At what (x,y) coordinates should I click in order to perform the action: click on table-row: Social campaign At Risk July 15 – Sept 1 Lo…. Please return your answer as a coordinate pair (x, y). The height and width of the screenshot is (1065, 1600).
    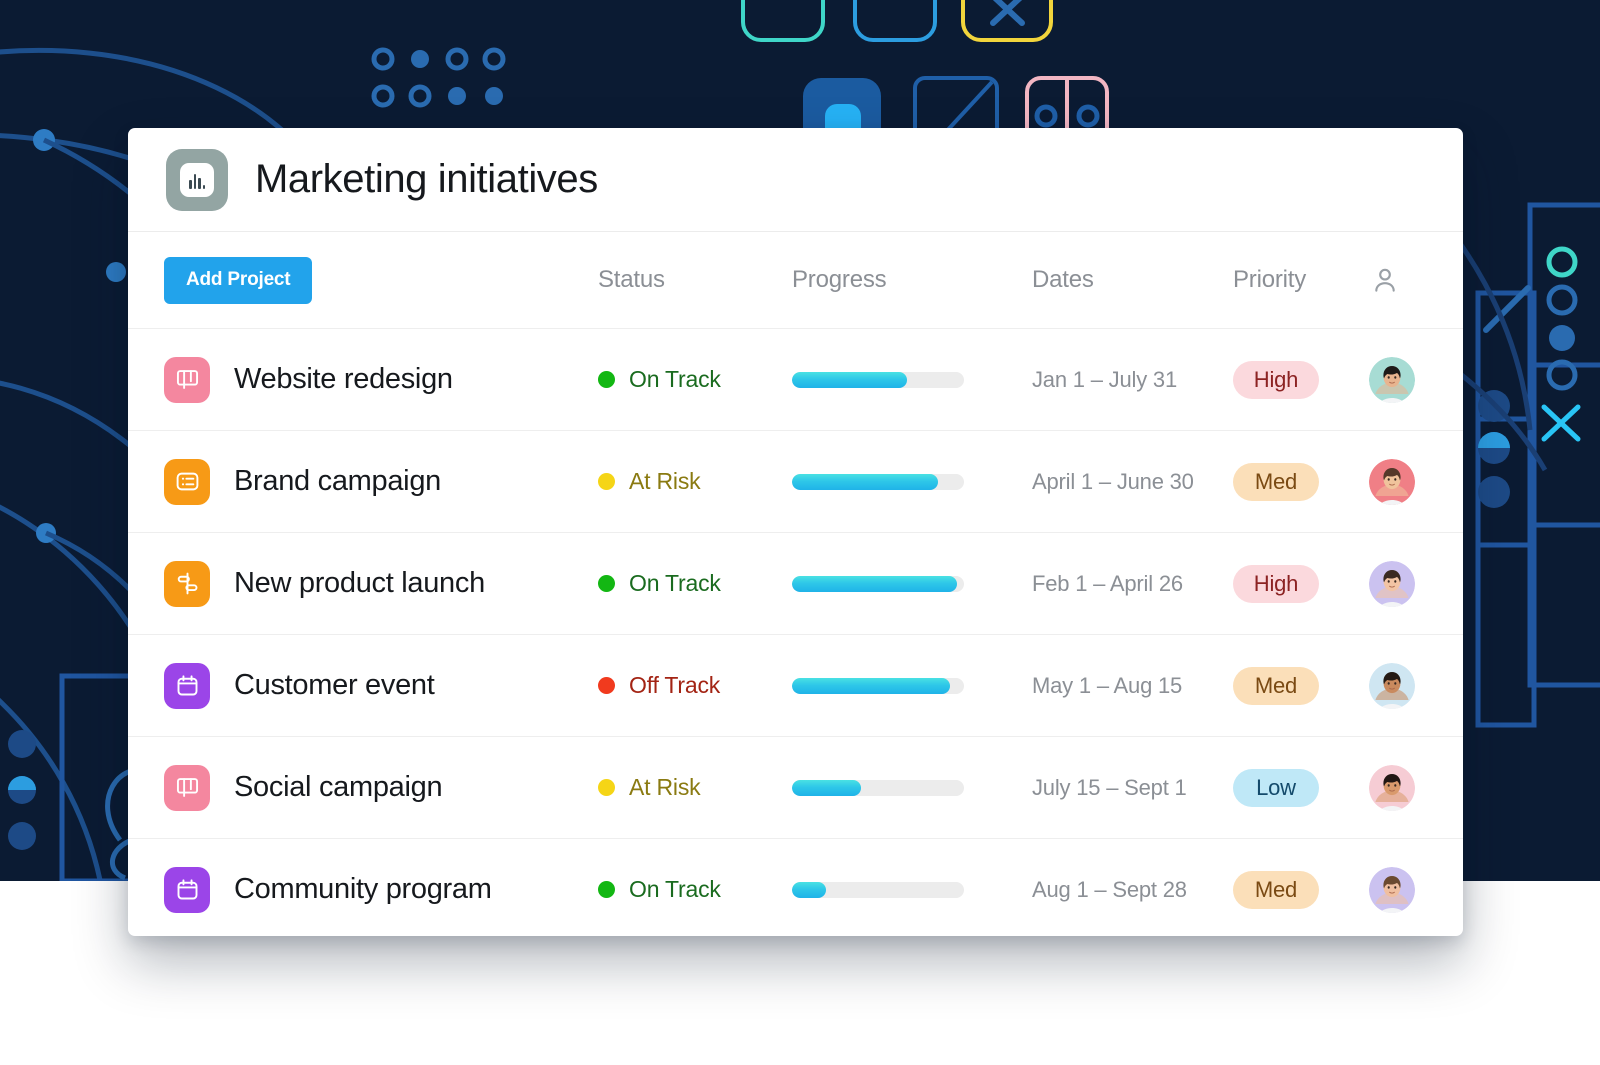
    Looking at the image, I should click on (795, 787).